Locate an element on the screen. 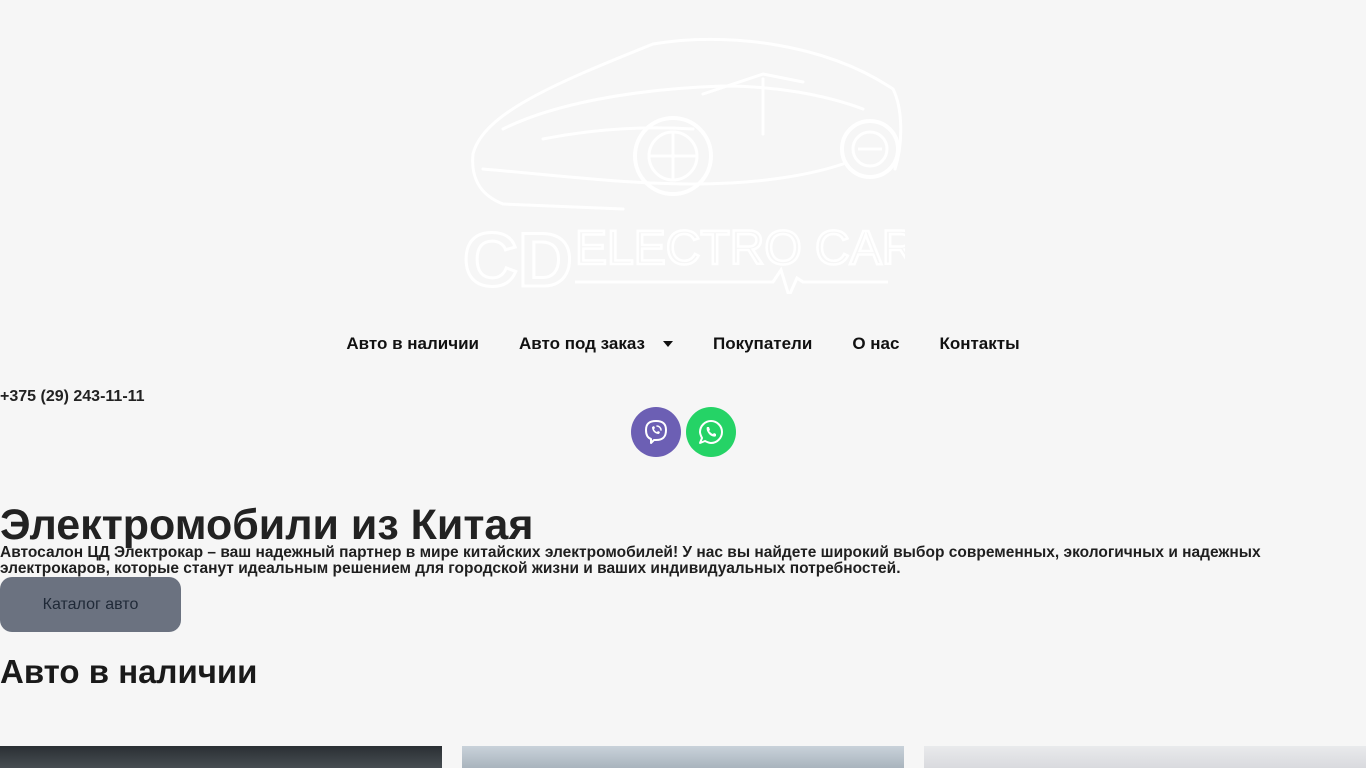 The image size is (1366, 768). whatsapp-button is located at coordinates (711, 432).